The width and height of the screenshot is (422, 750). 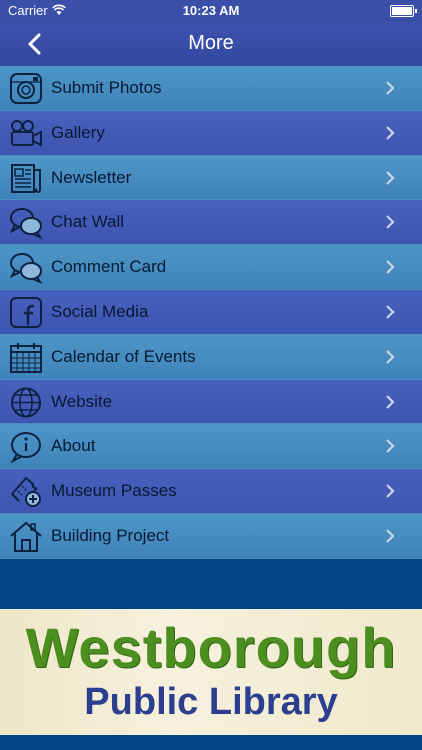 What do you see at coordinates (211, 223) in the screenshot?
I see `menu-item-chat-wall: Chat Wall` at bounding box center [211, 223].